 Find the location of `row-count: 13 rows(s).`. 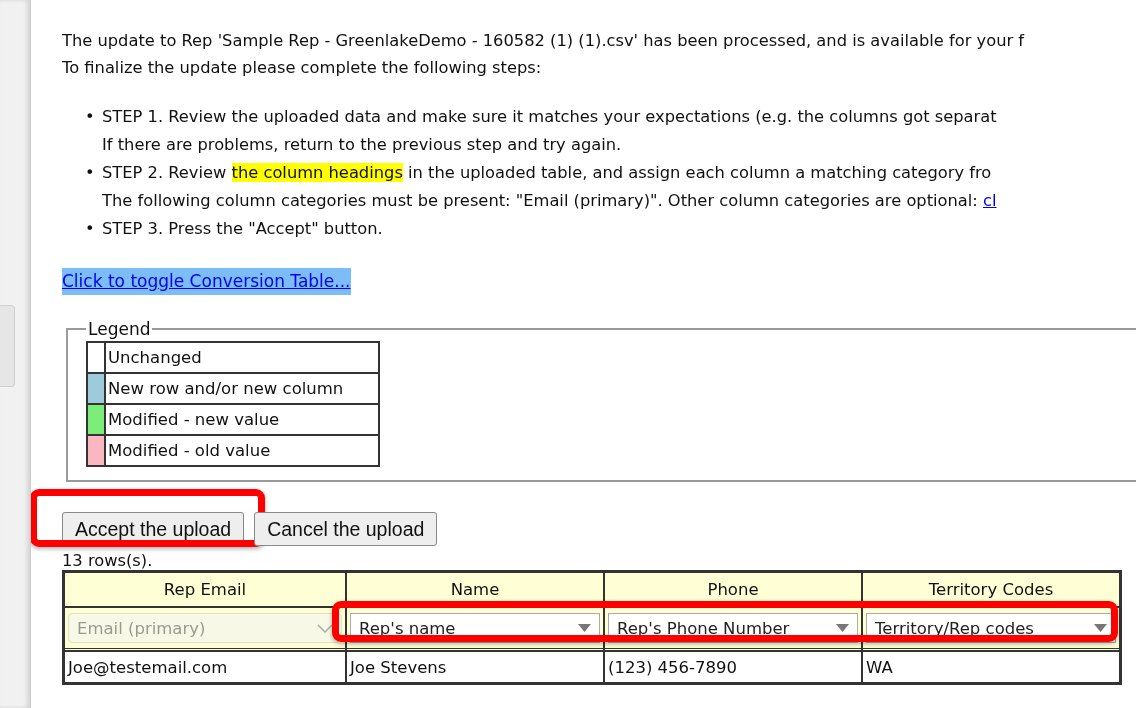

row-count: 13 rows(s). is located at coordinates (108, 560).